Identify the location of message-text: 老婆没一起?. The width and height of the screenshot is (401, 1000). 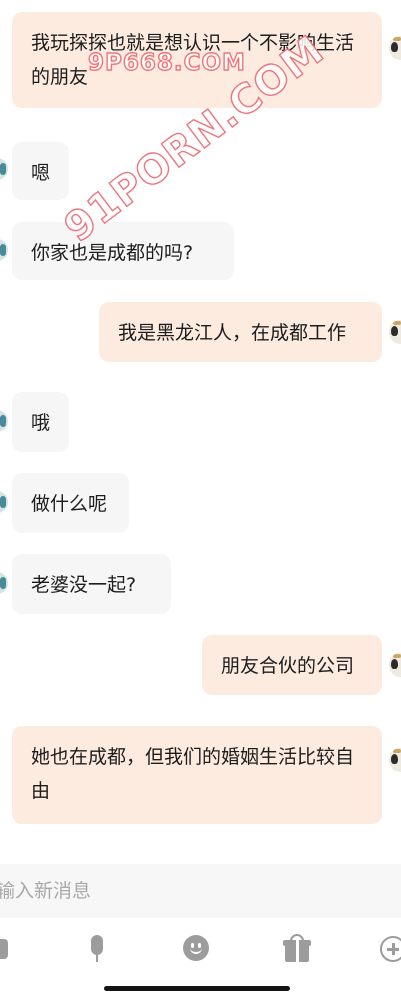
(84, 585).